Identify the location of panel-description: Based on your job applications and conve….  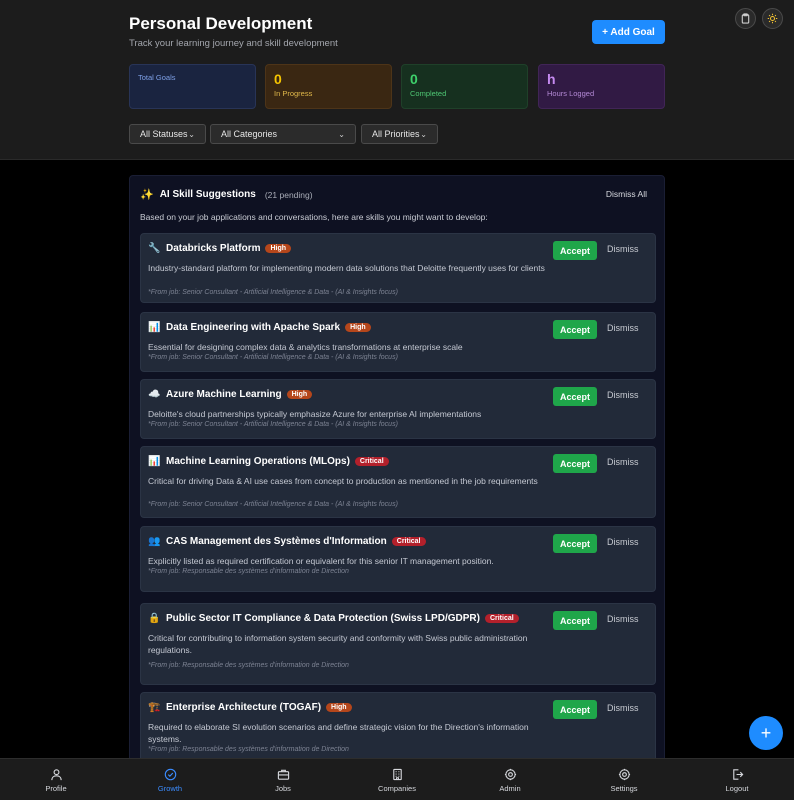
(314, 217).